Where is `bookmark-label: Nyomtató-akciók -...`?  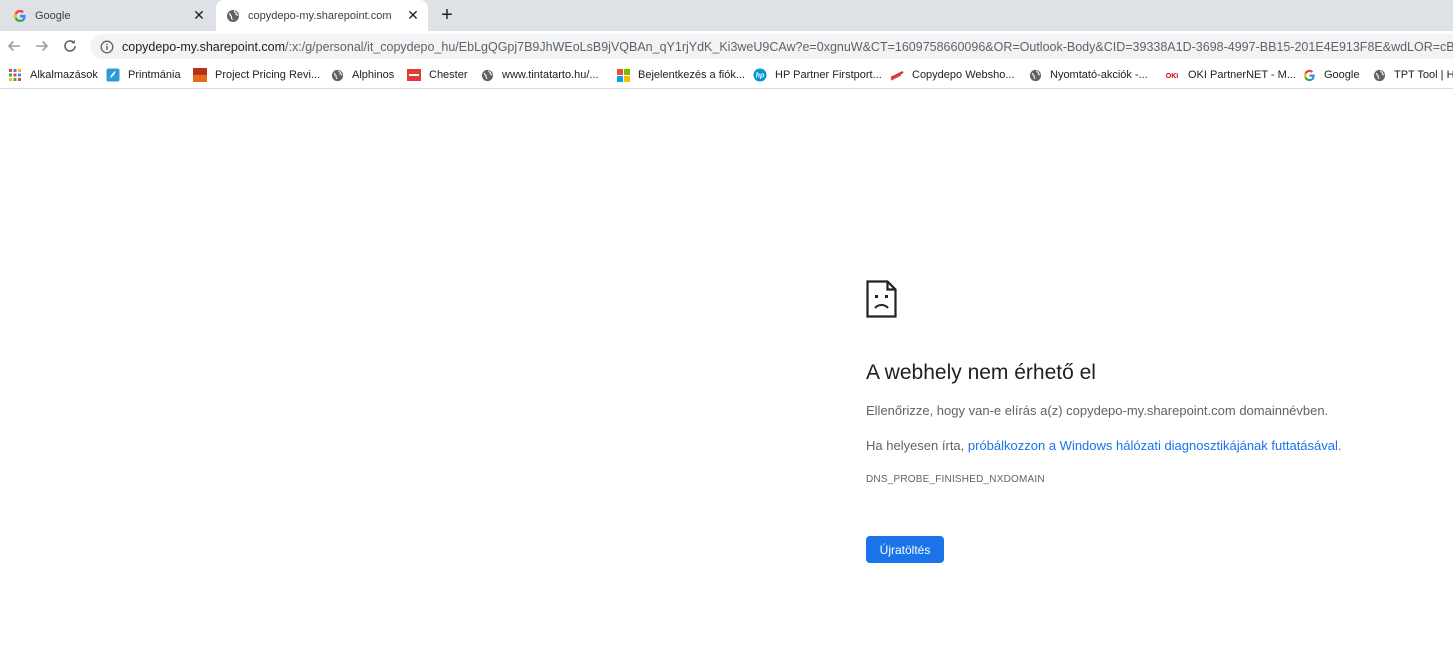
bookmark-label: Nyomtató-akciók -... is located at coordinates (1099, 75).